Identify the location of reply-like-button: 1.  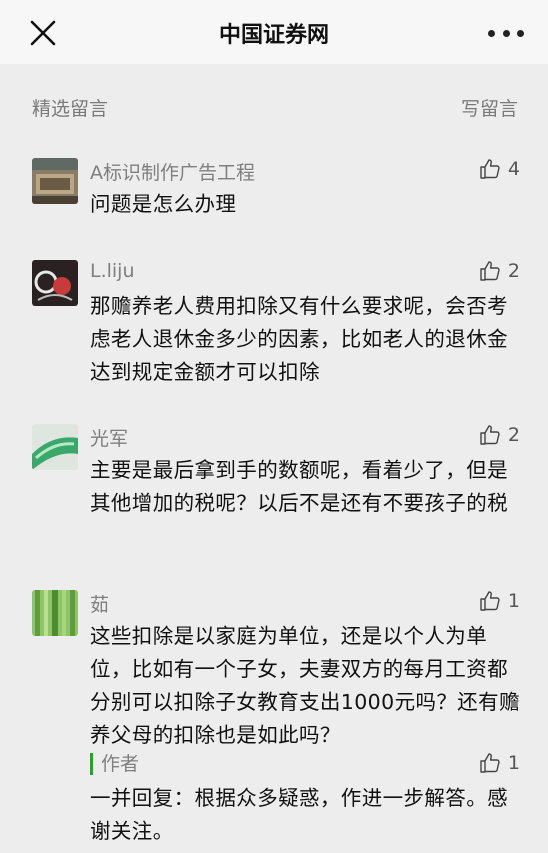
(499, 763).